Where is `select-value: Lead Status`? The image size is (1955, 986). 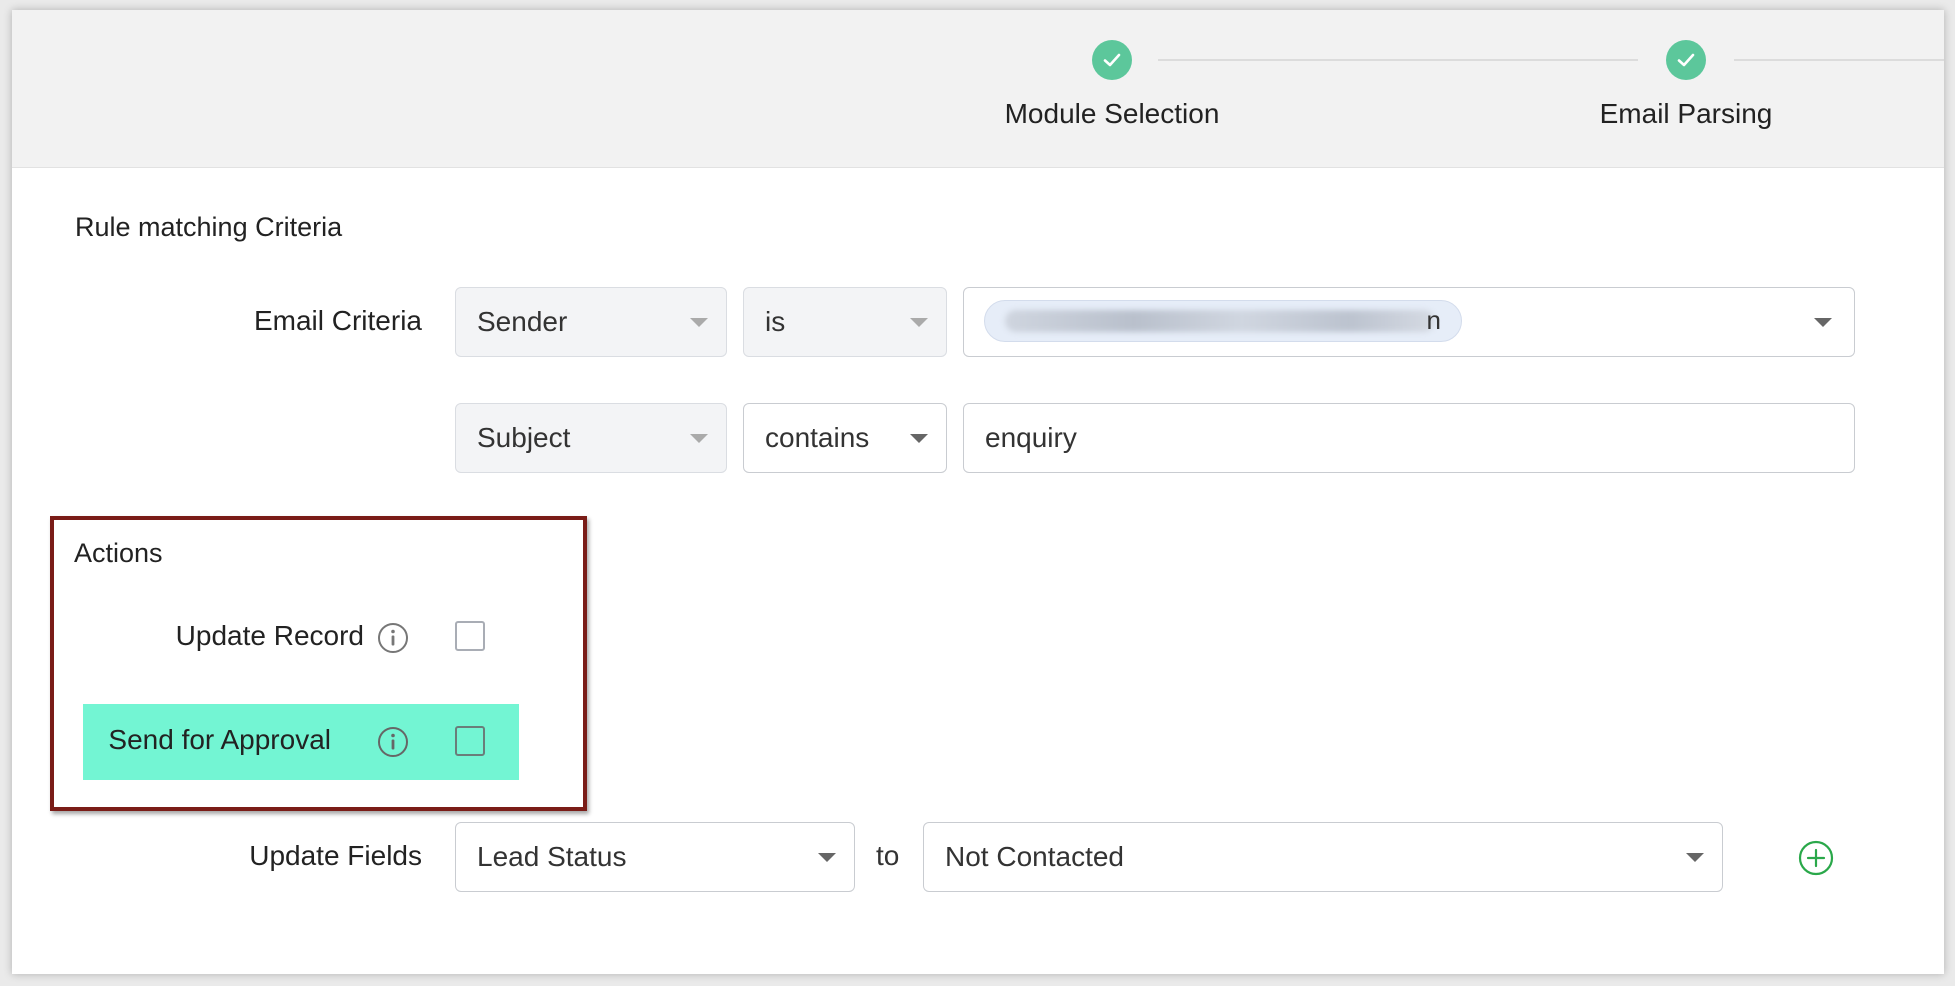
select-value: Lead Status is located at coordinates (552, 856).